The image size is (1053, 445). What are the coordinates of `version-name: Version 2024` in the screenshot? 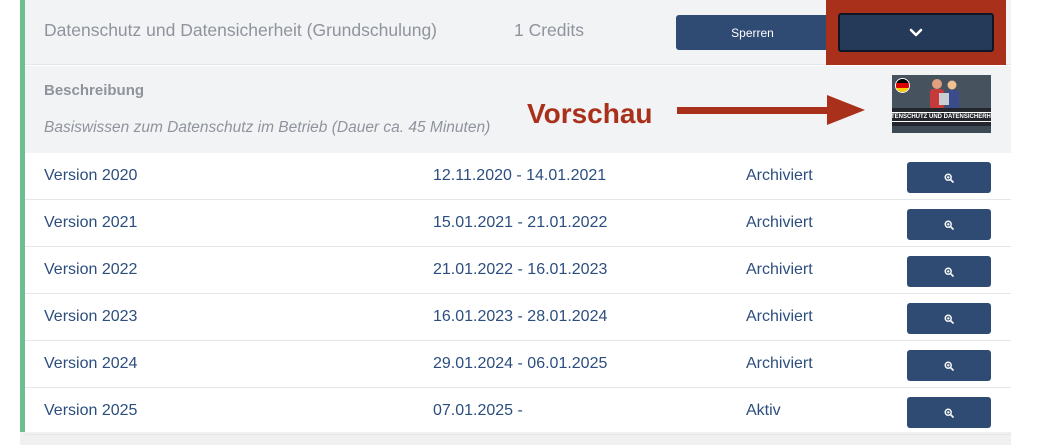 It's located at (90, 364).